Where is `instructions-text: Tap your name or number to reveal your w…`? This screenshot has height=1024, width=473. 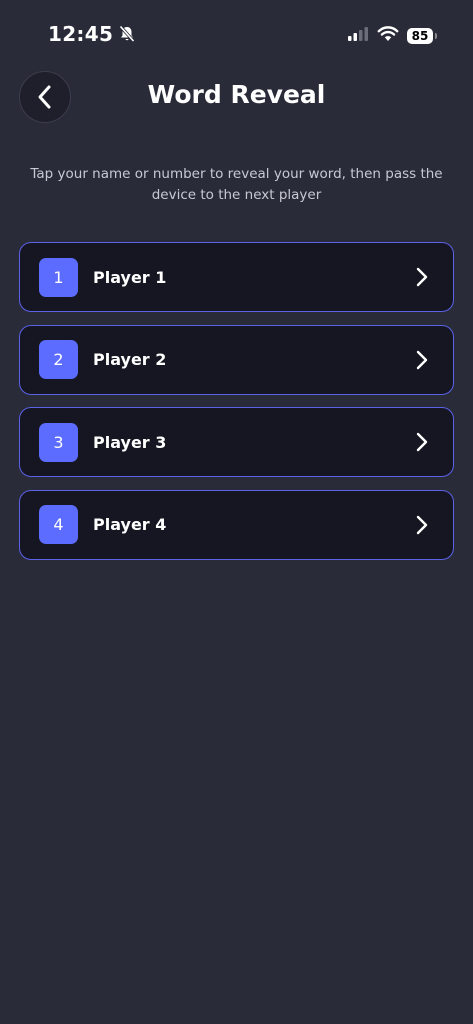 instructions-text: Tap your name or number to reveal your w… is located at coordinates (236, 184).